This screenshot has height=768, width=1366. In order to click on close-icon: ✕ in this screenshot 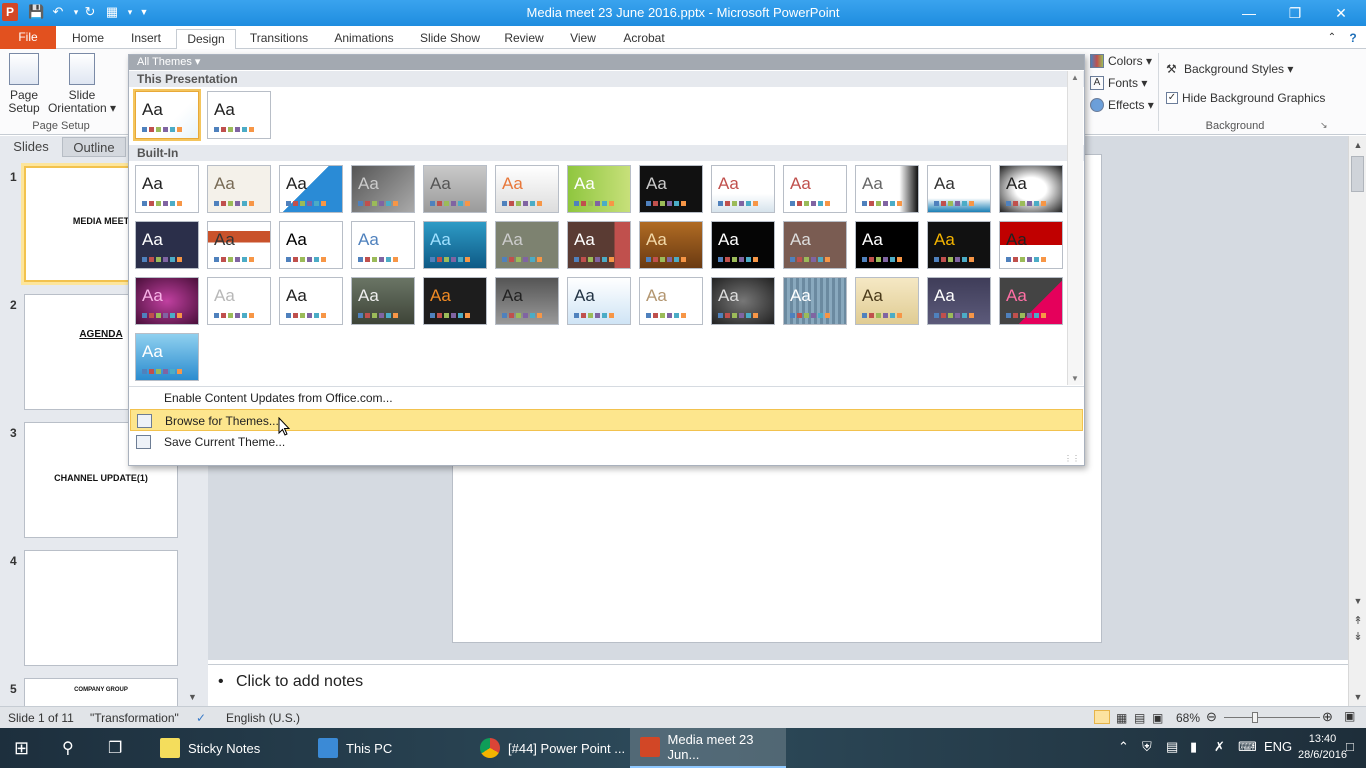, I will do `click(1341, 13)`.